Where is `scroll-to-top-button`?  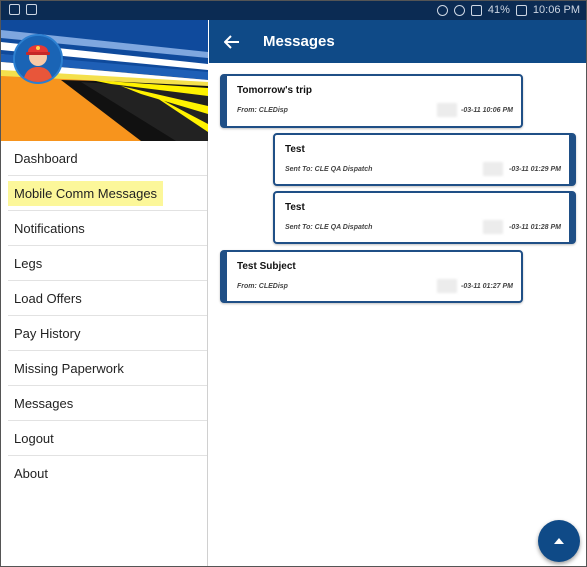
scroll-to-top-button is located at coordinates (559, 541).